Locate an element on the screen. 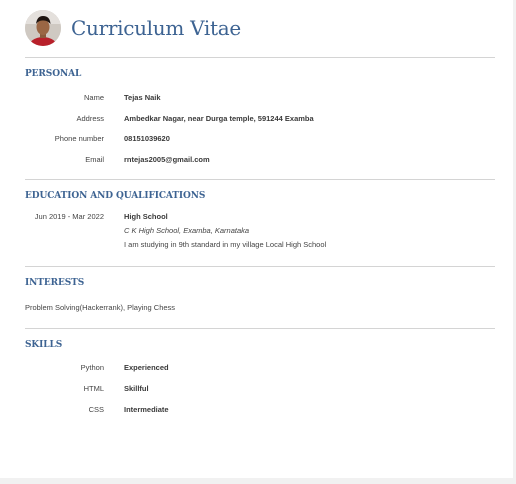 The image size is (516, 484). personal-row-email: Email rntejas2005@gmail.com is located at coordinates (256, 160).